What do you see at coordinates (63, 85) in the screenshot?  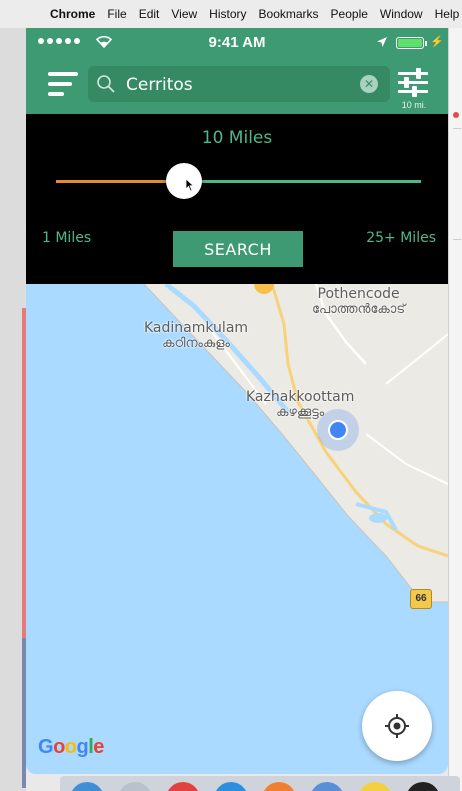 I see `hamburger-menu-button` at bounding box center [63, 85].